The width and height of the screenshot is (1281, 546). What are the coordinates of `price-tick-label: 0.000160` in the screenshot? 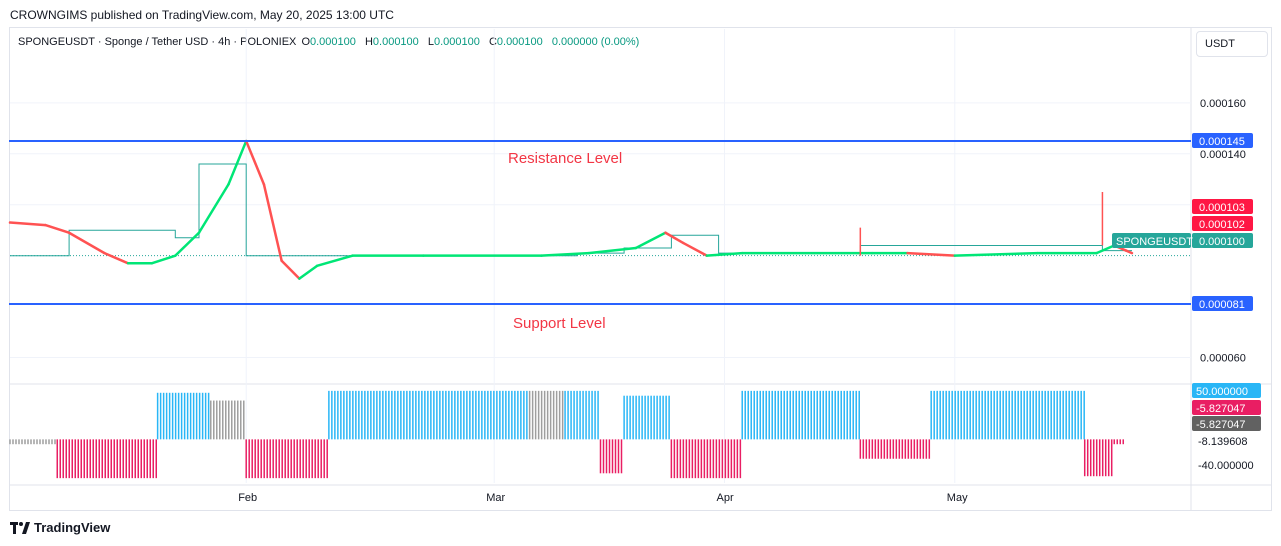 It's located at (1223, 104).